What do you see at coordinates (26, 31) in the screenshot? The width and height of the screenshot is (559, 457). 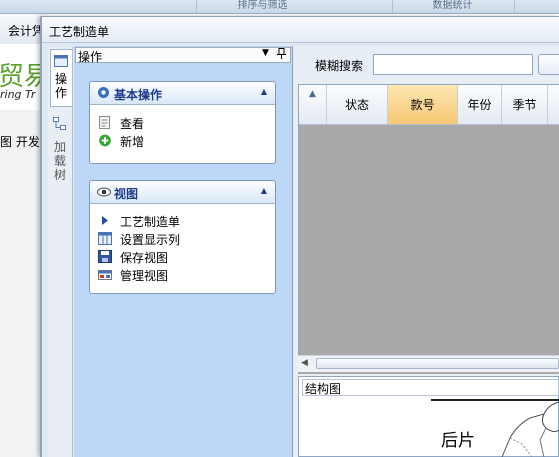 I see `bg-menu-label: 会计凭` at bounding box center [26, 31].